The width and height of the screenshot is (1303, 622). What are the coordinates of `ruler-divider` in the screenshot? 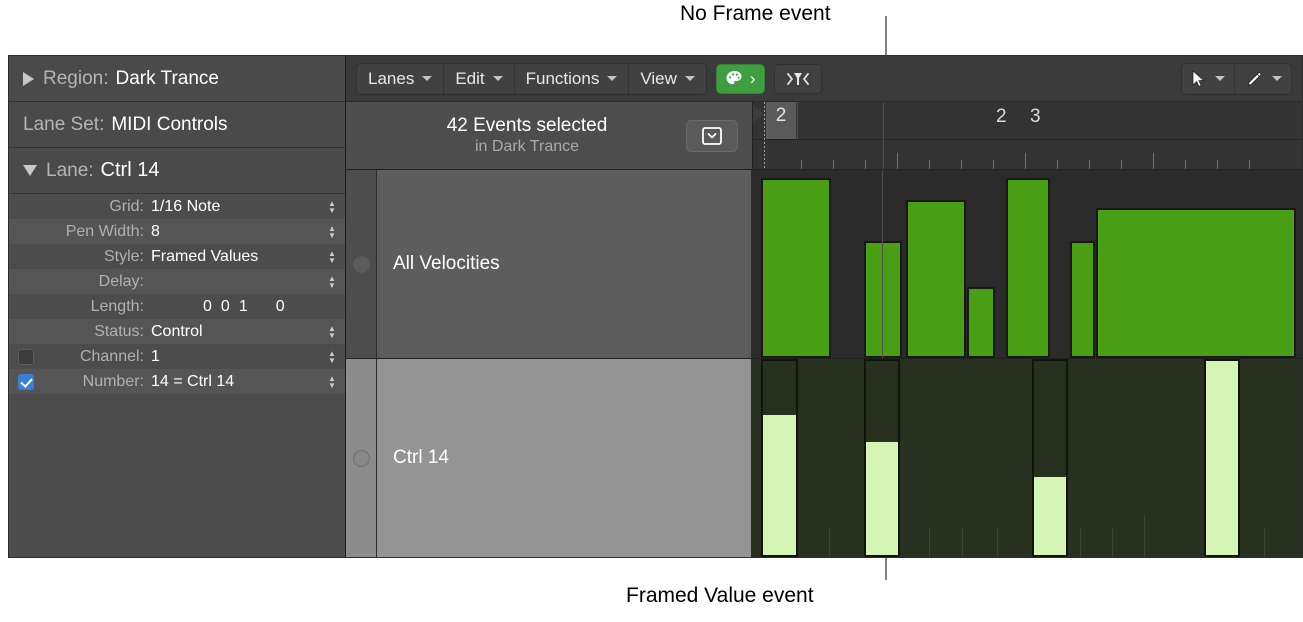 It's located at (797, 120).